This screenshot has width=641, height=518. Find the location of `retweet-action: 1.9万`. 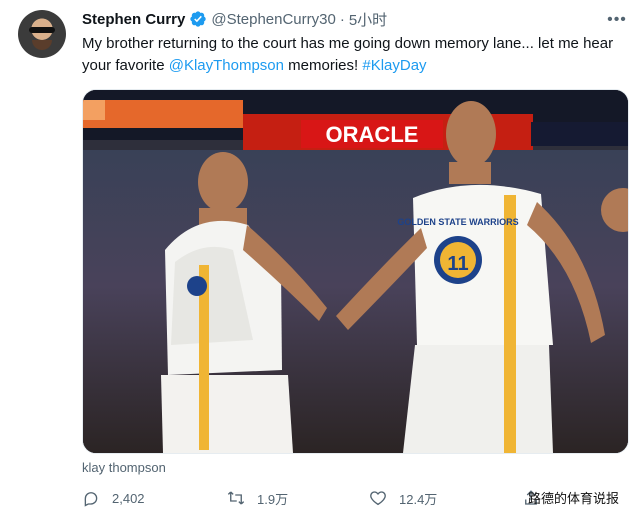

retweet-action: 1.9万 is located at coordinates (257, 498).